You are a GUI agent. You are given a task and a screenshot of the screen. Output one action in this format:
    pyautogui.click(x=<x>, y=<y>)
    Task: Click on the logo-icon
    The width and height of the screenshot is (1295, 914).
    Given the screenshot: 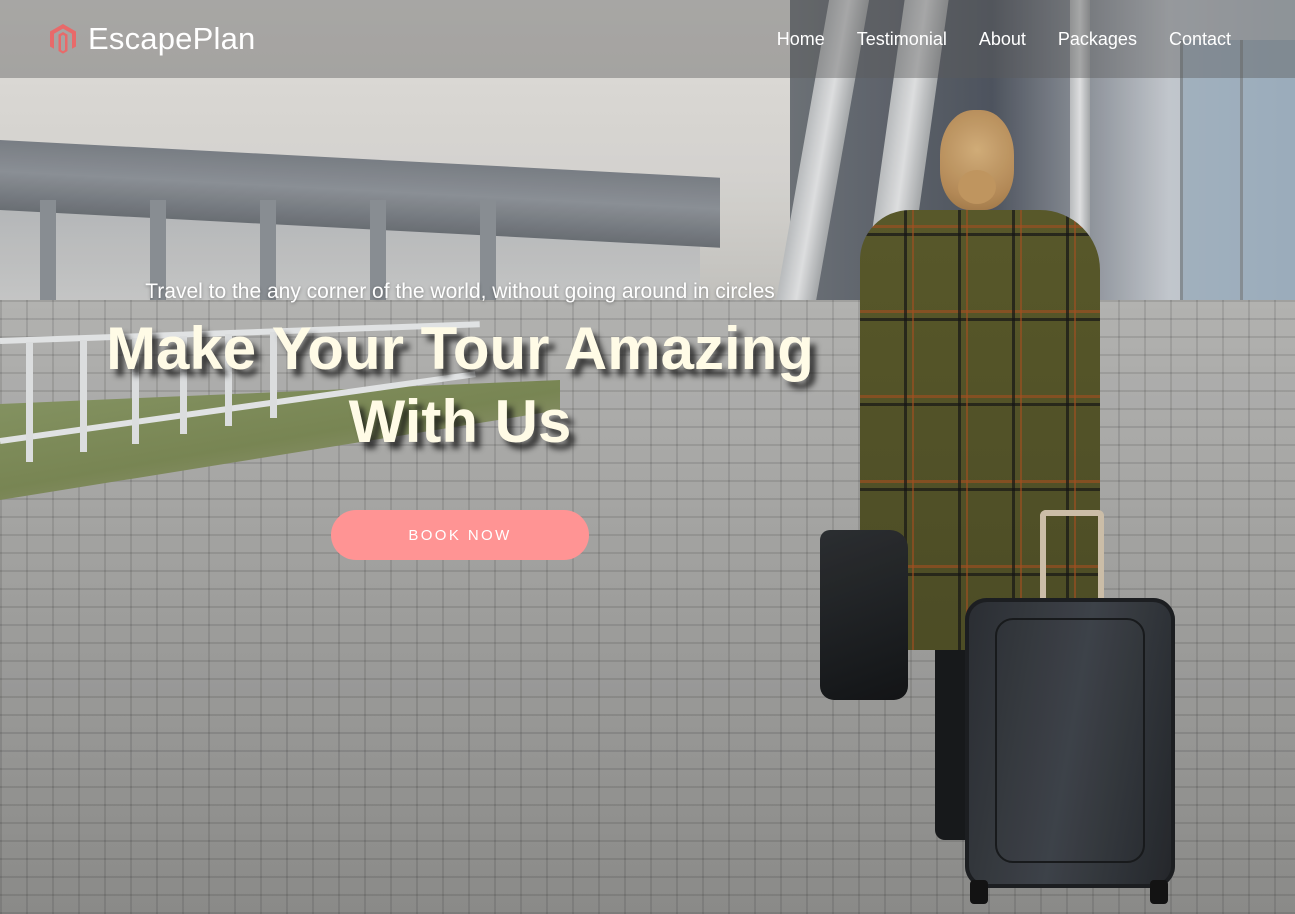 What is the action you would take?
    pyautogui.click(x=63, y=39)
    